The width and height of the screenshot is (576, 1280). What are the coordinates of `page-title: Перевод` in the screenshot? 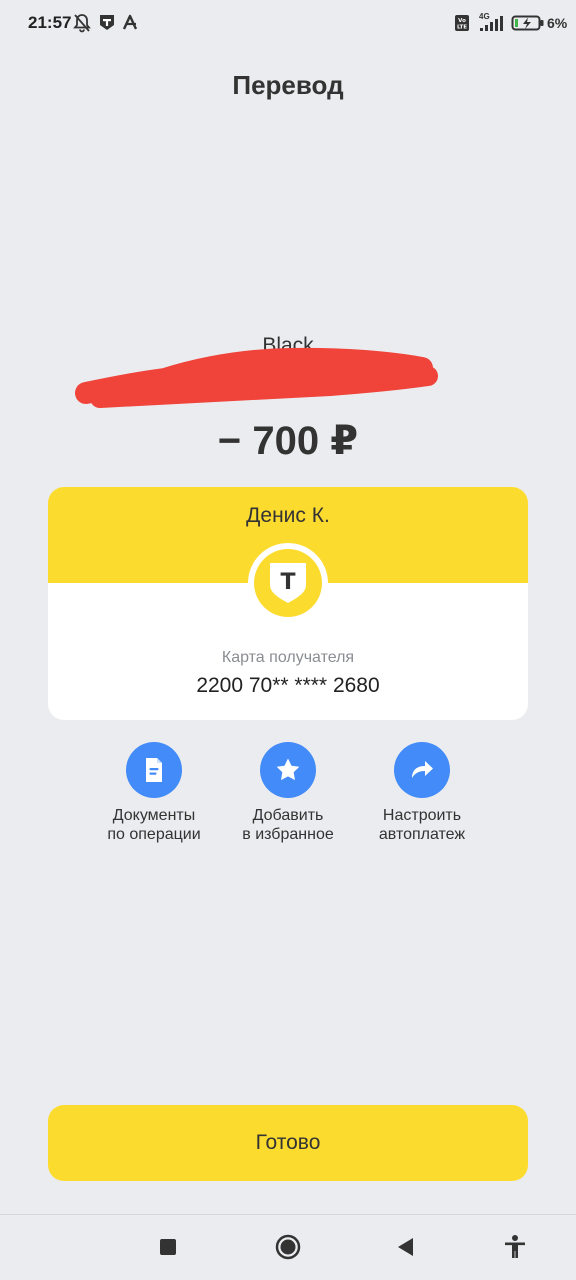 It's located at (288, 85).